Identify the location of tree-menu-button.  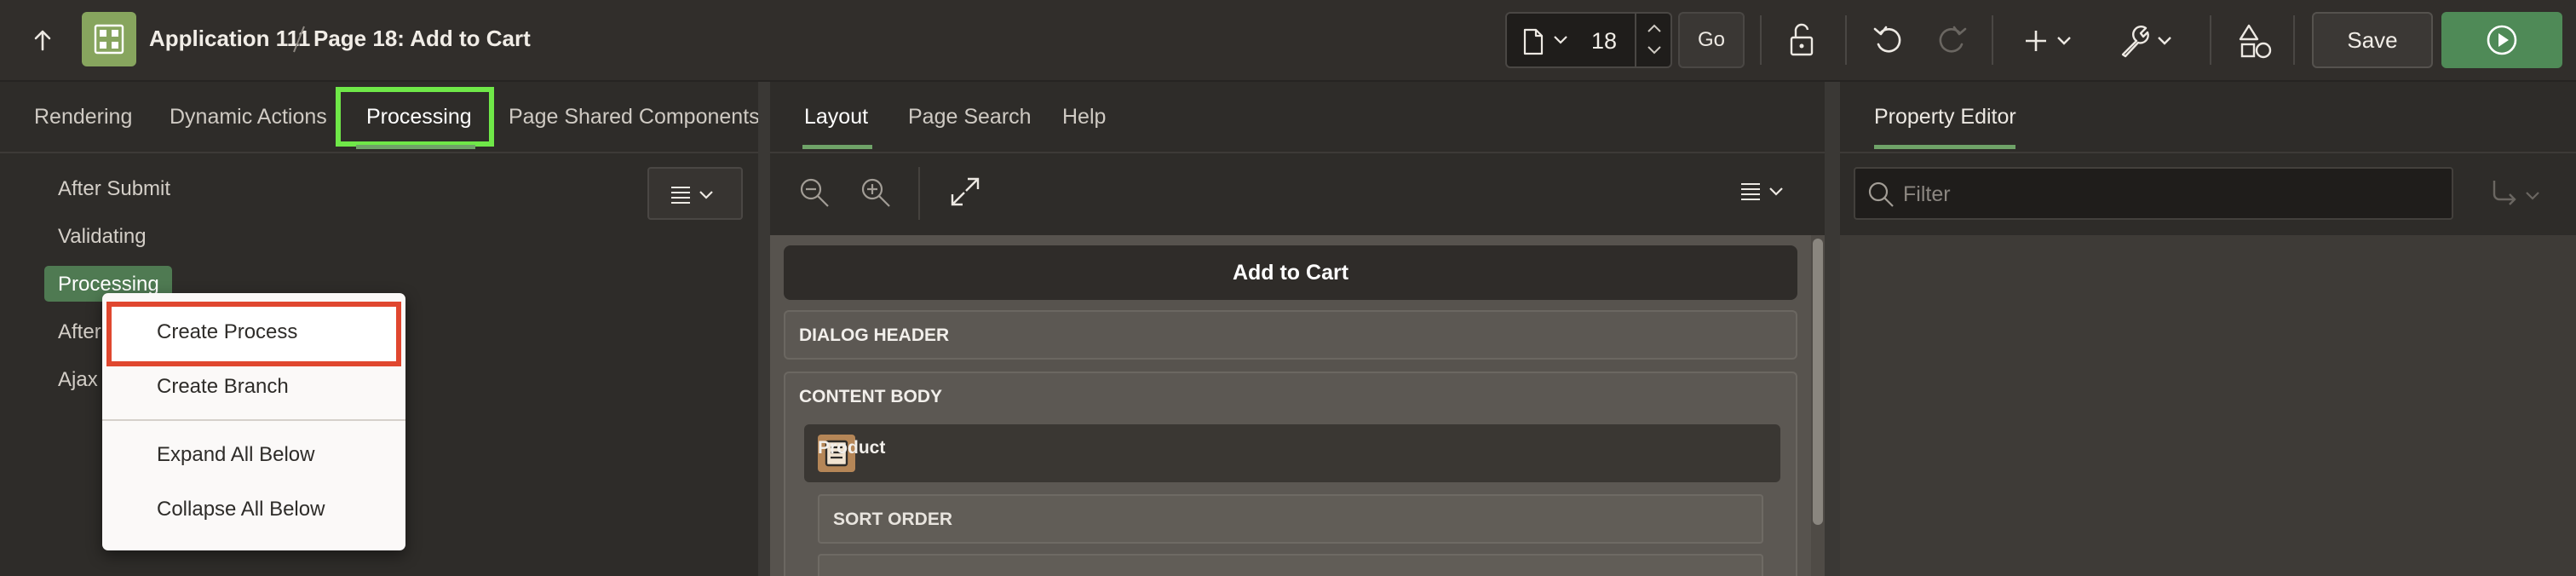
(695, 193).